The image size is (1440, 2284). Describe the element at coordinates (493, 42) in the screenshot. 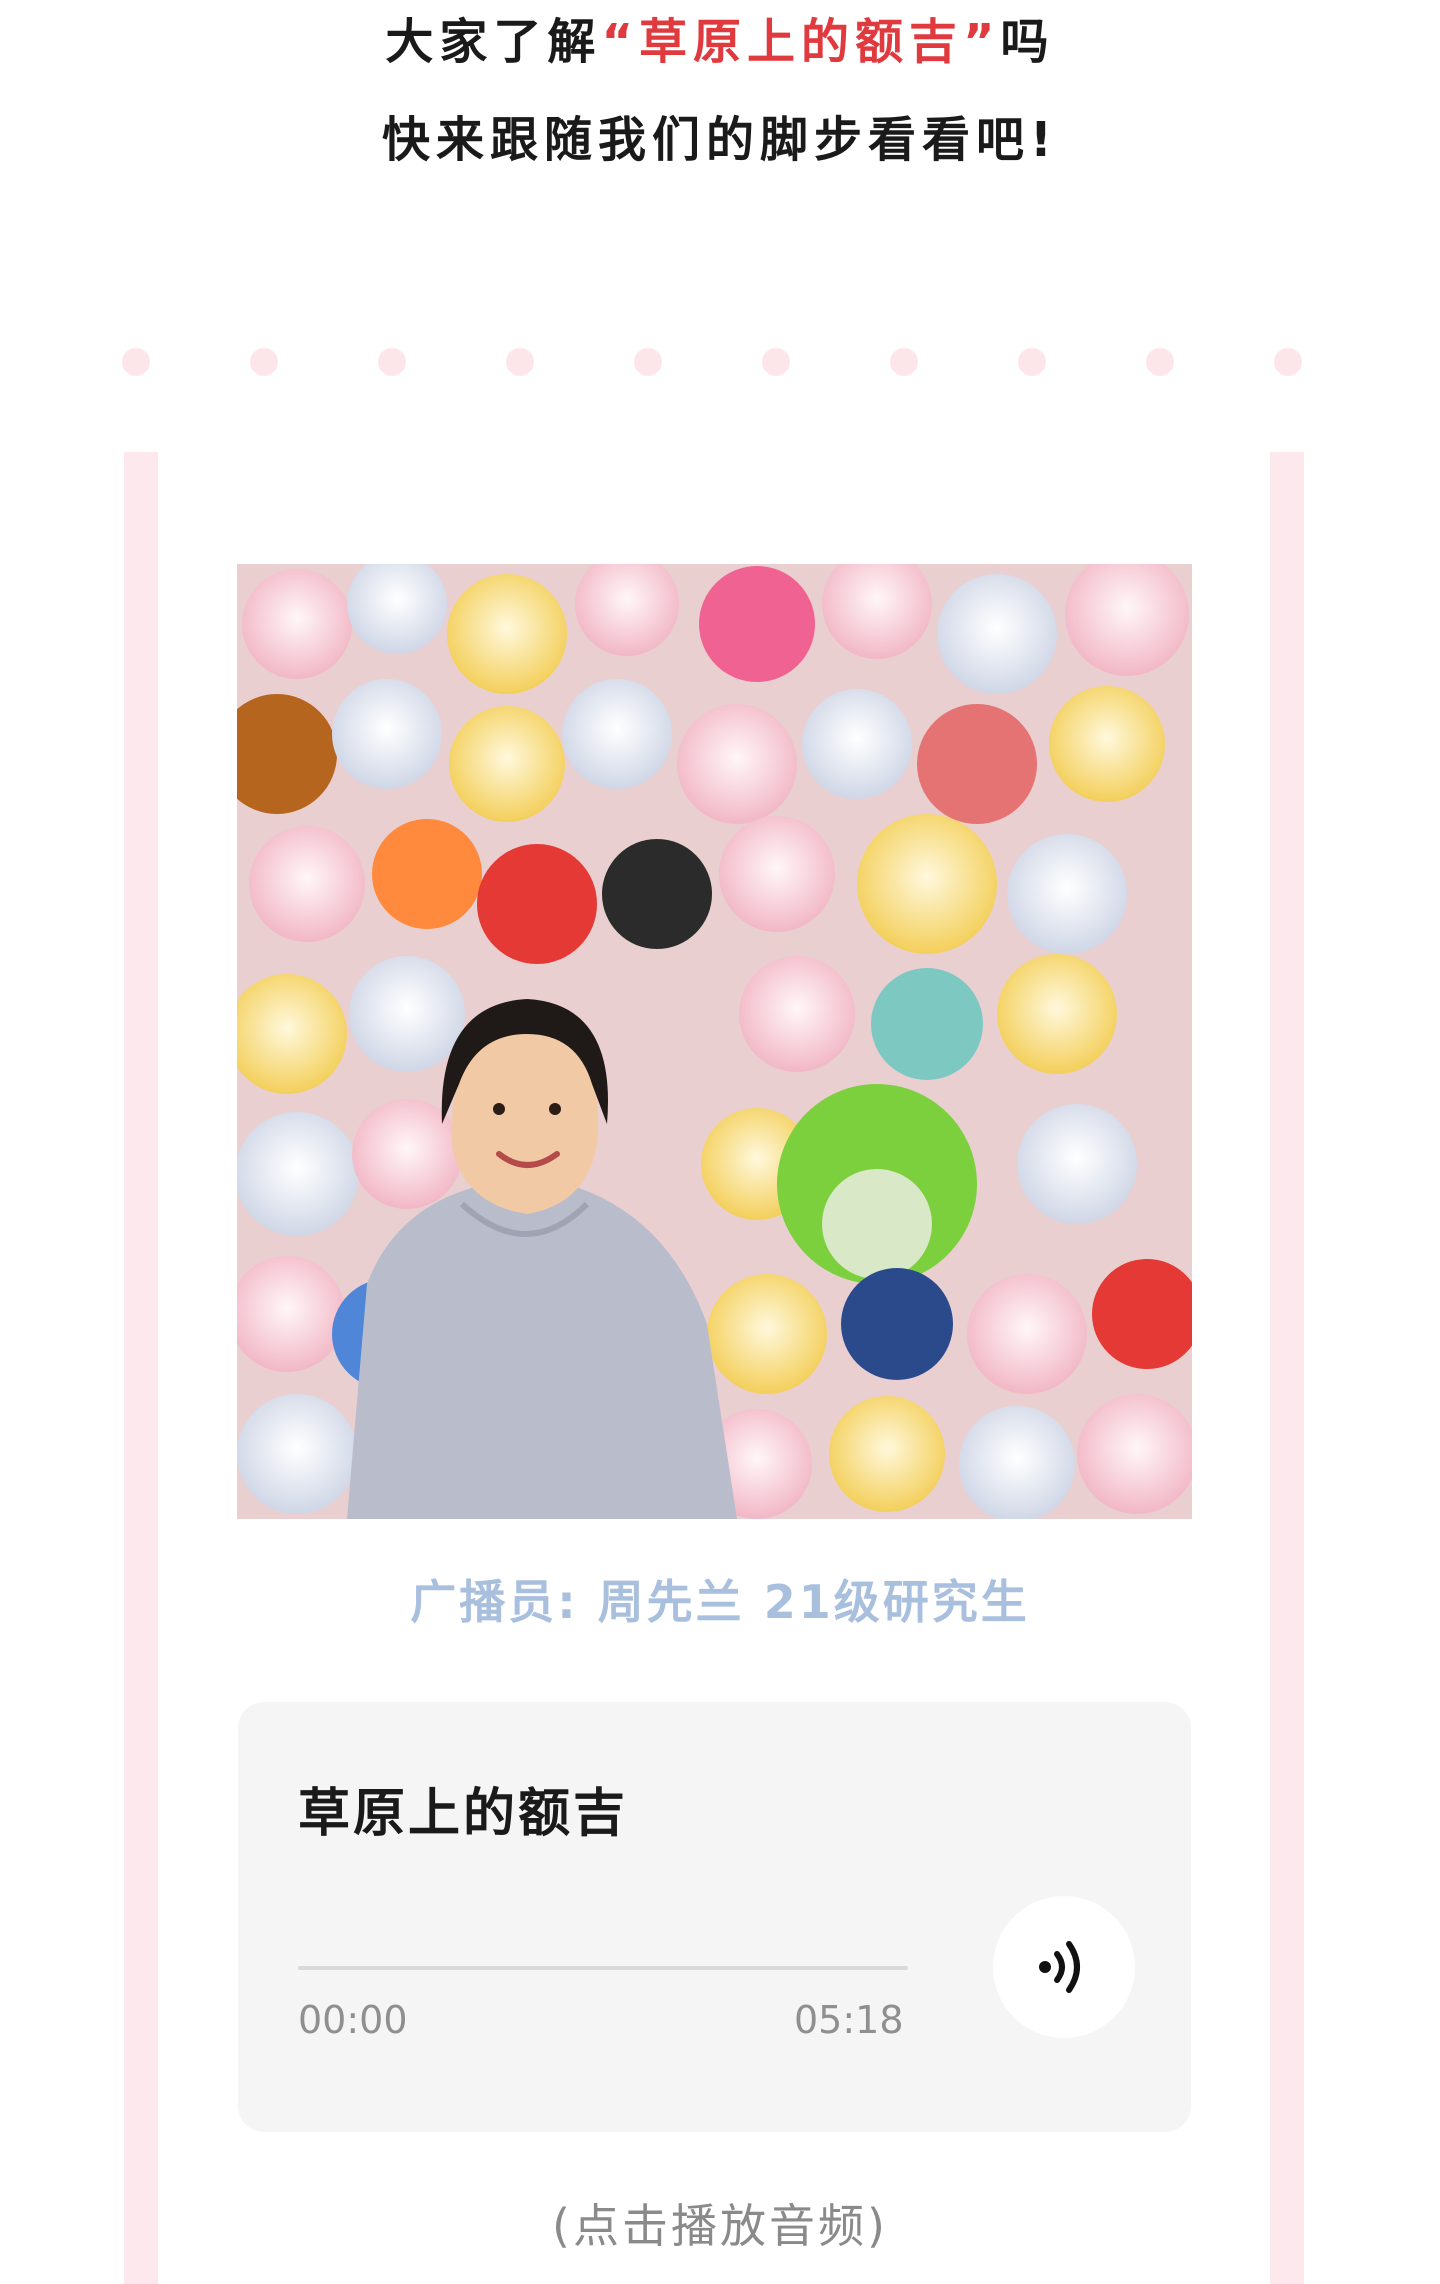

I see `intro-line-1-prefix: 大家了解` at that location.